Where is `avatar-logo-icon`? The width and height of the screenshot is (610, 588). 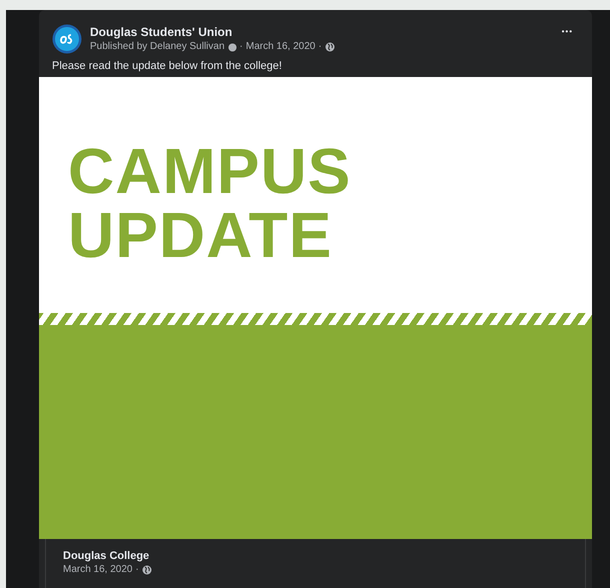 avatar-logo-icon is located at coordinates (67, 39).